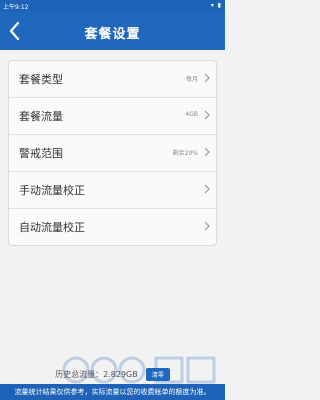 Image resolution: width=320 pixels, height=400 pixels. I want to click on status-icons: ▾ ▮, so click(216, 5).